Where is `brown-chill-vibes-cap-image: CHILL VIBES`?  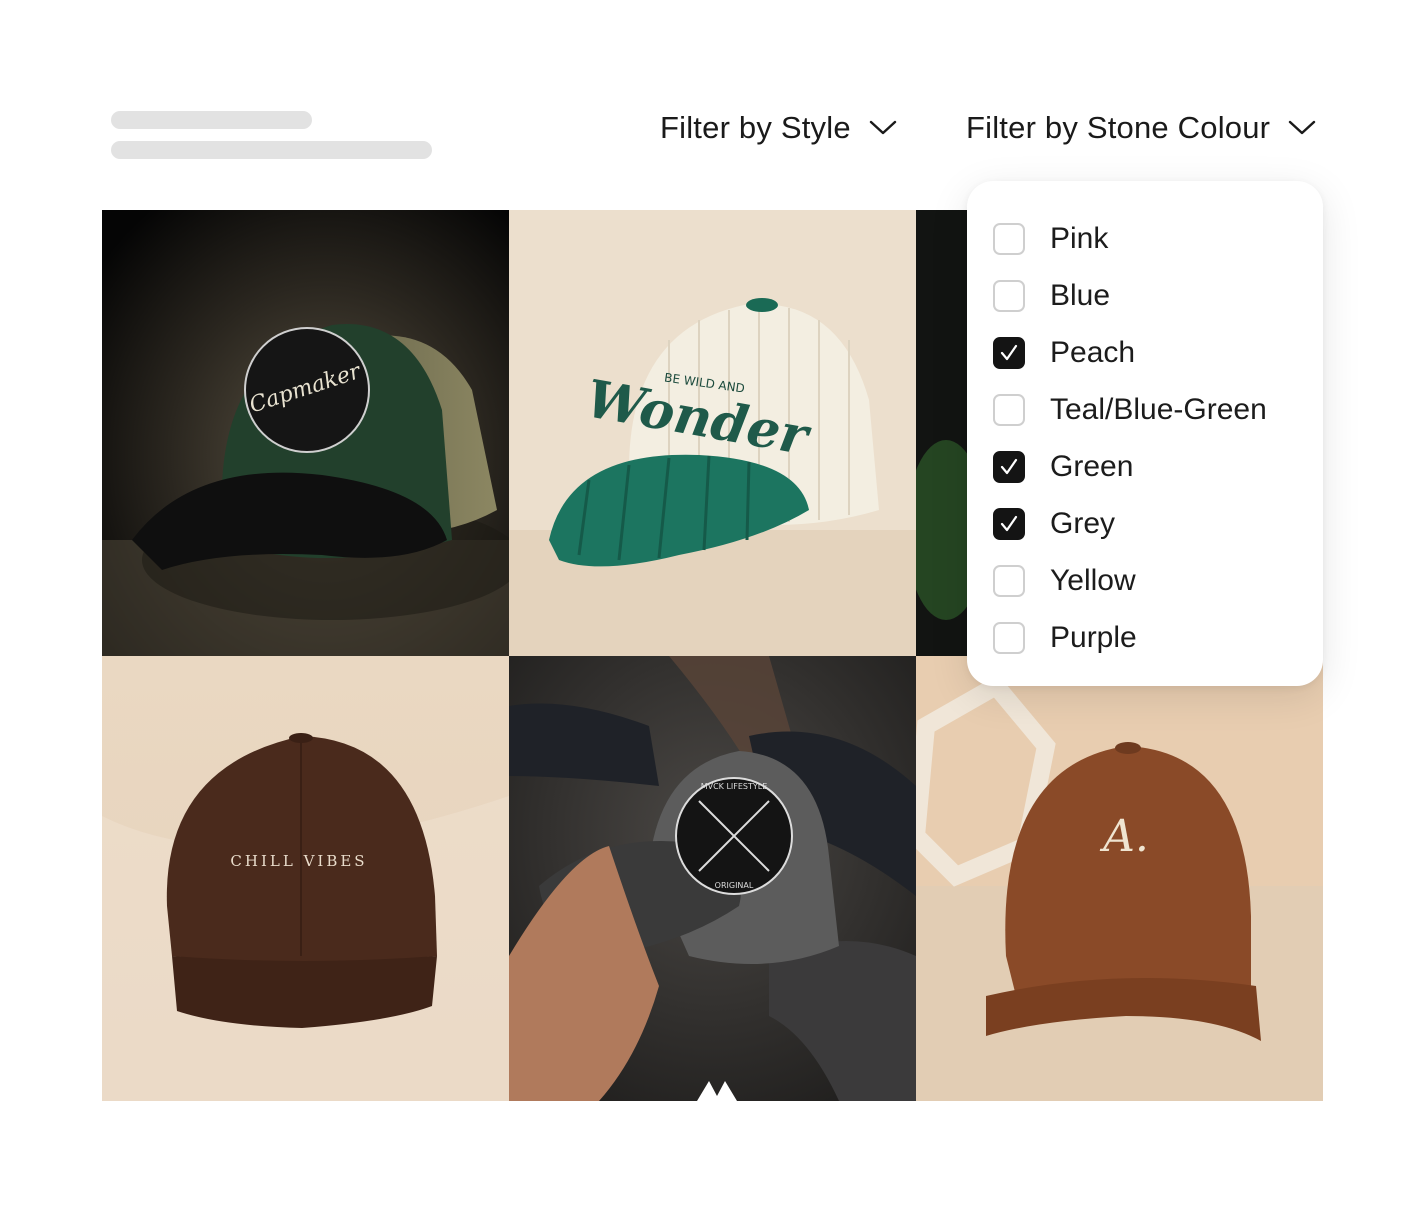 brown-chill-vibes-cap-image: CHILL VIBES is located at coordinates (305, 878).